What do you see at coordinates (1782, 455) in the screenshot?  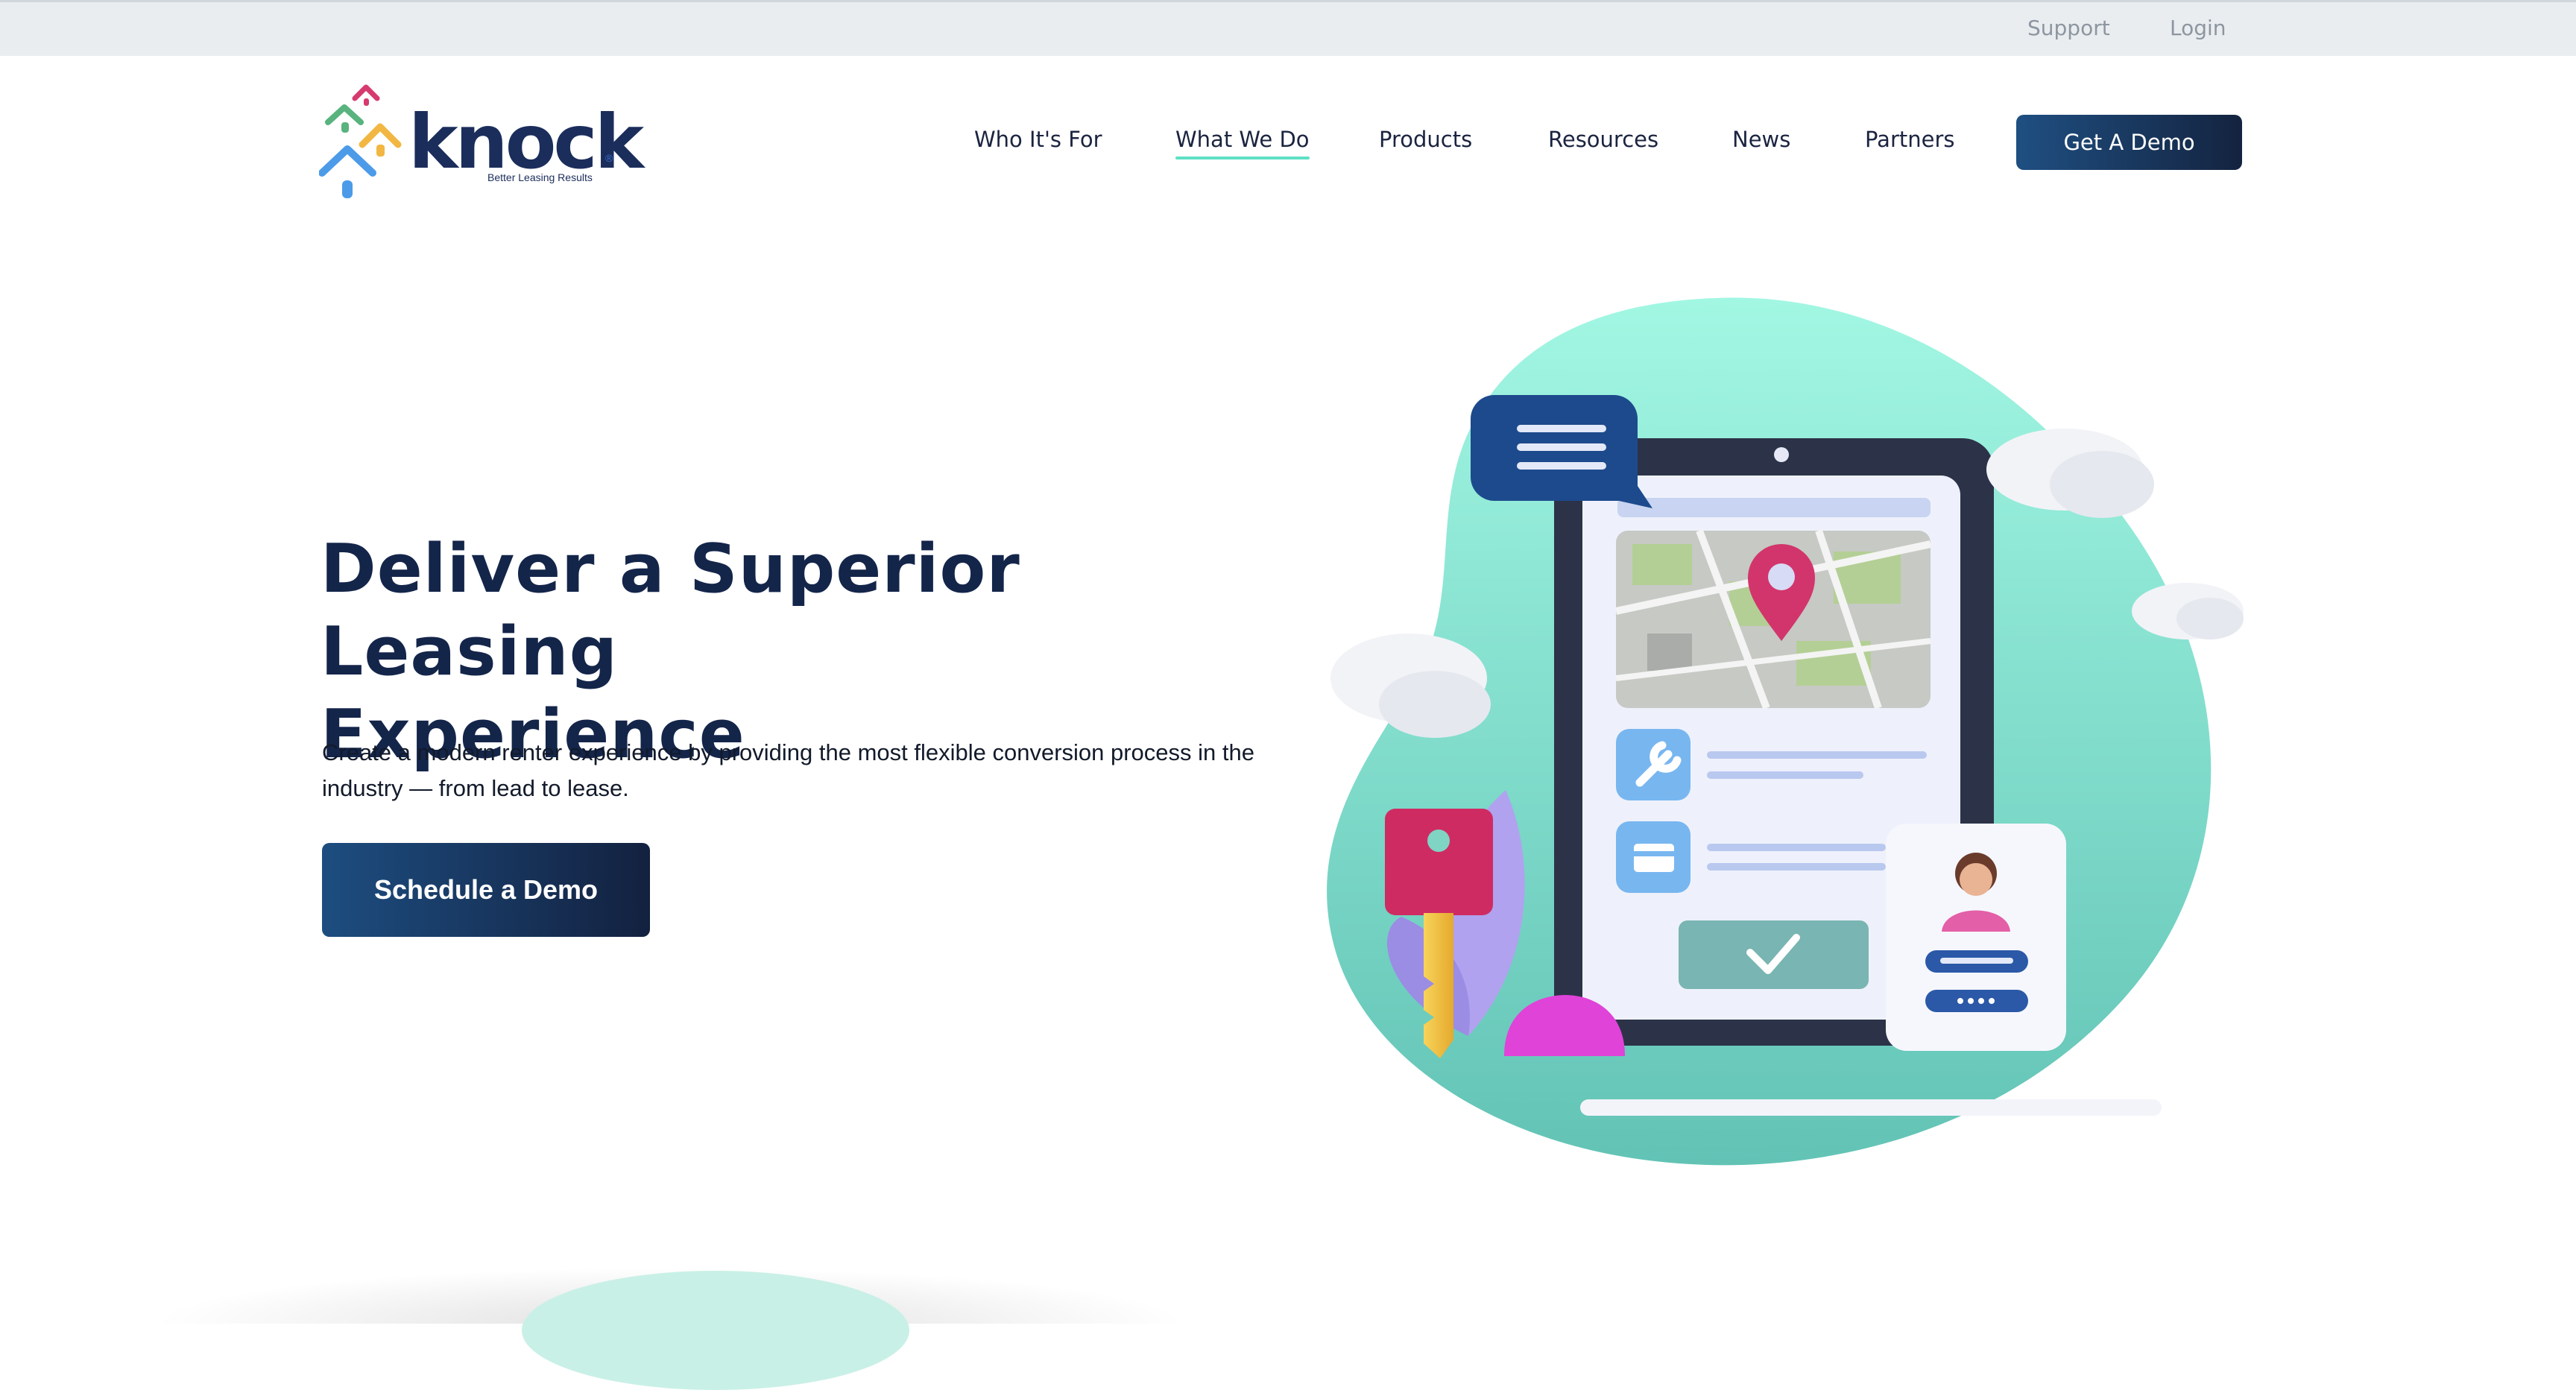 I see `tablet-camera` at bounding box center [1782, 455].